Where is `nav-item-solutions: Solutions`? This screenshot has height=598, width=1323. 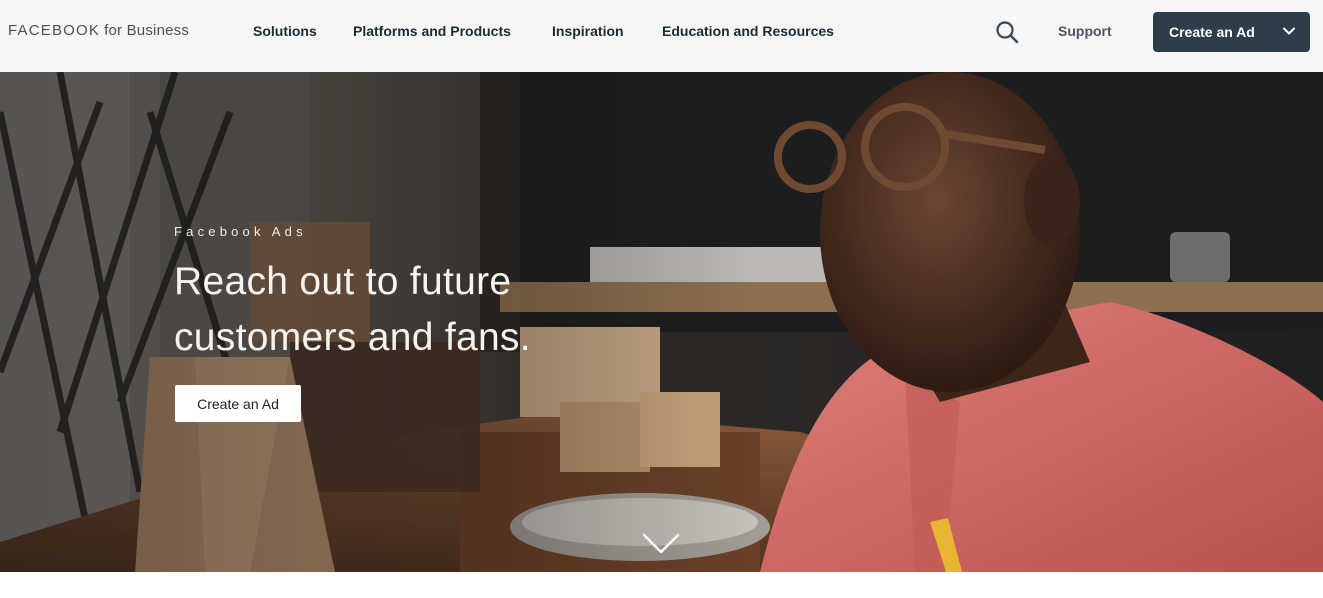
nav-item-solutions: Solutions is located at coordinates (285, 31).